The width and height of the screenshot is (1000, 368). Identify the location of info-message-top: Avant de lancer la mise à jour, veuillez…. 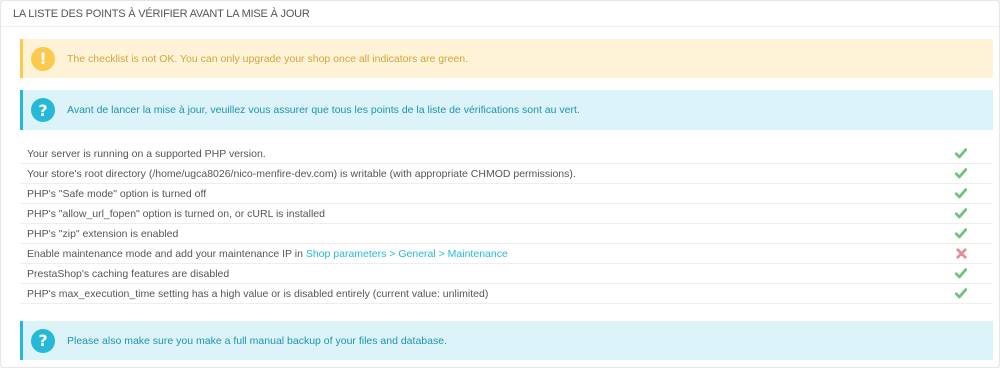
(323, 110).